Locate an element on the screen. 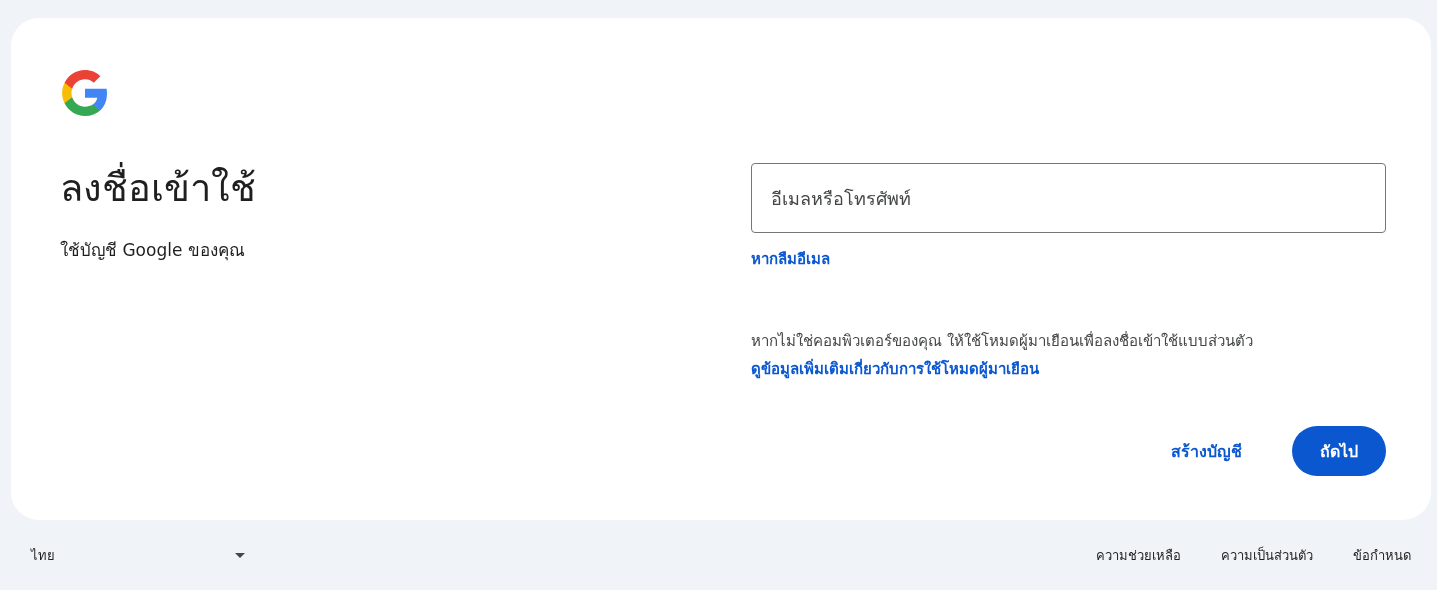 This screenshot has width=1437, height=590. guest-mode-link: ดูข้อมูลเพิ่มเติมเกี่ยวกับการใช้โหมดผู้มาเยือน is located at coordinates (895, 369).